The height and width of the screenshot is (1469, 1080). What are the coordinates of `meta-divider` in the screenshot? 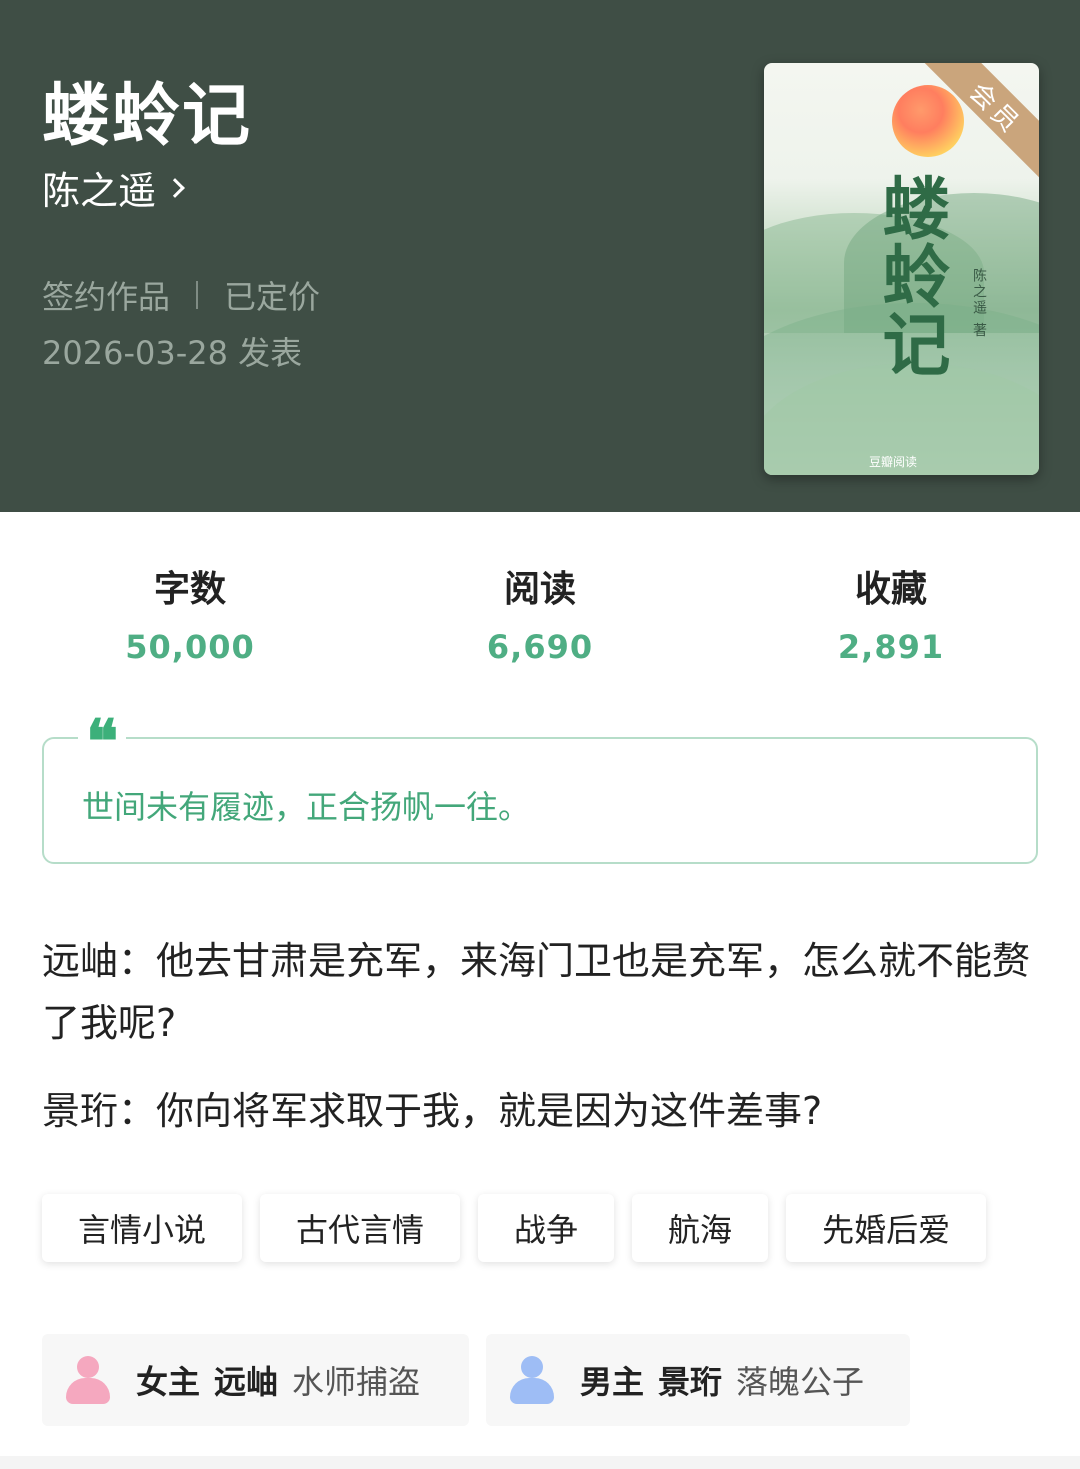 It's located at (197, 295).